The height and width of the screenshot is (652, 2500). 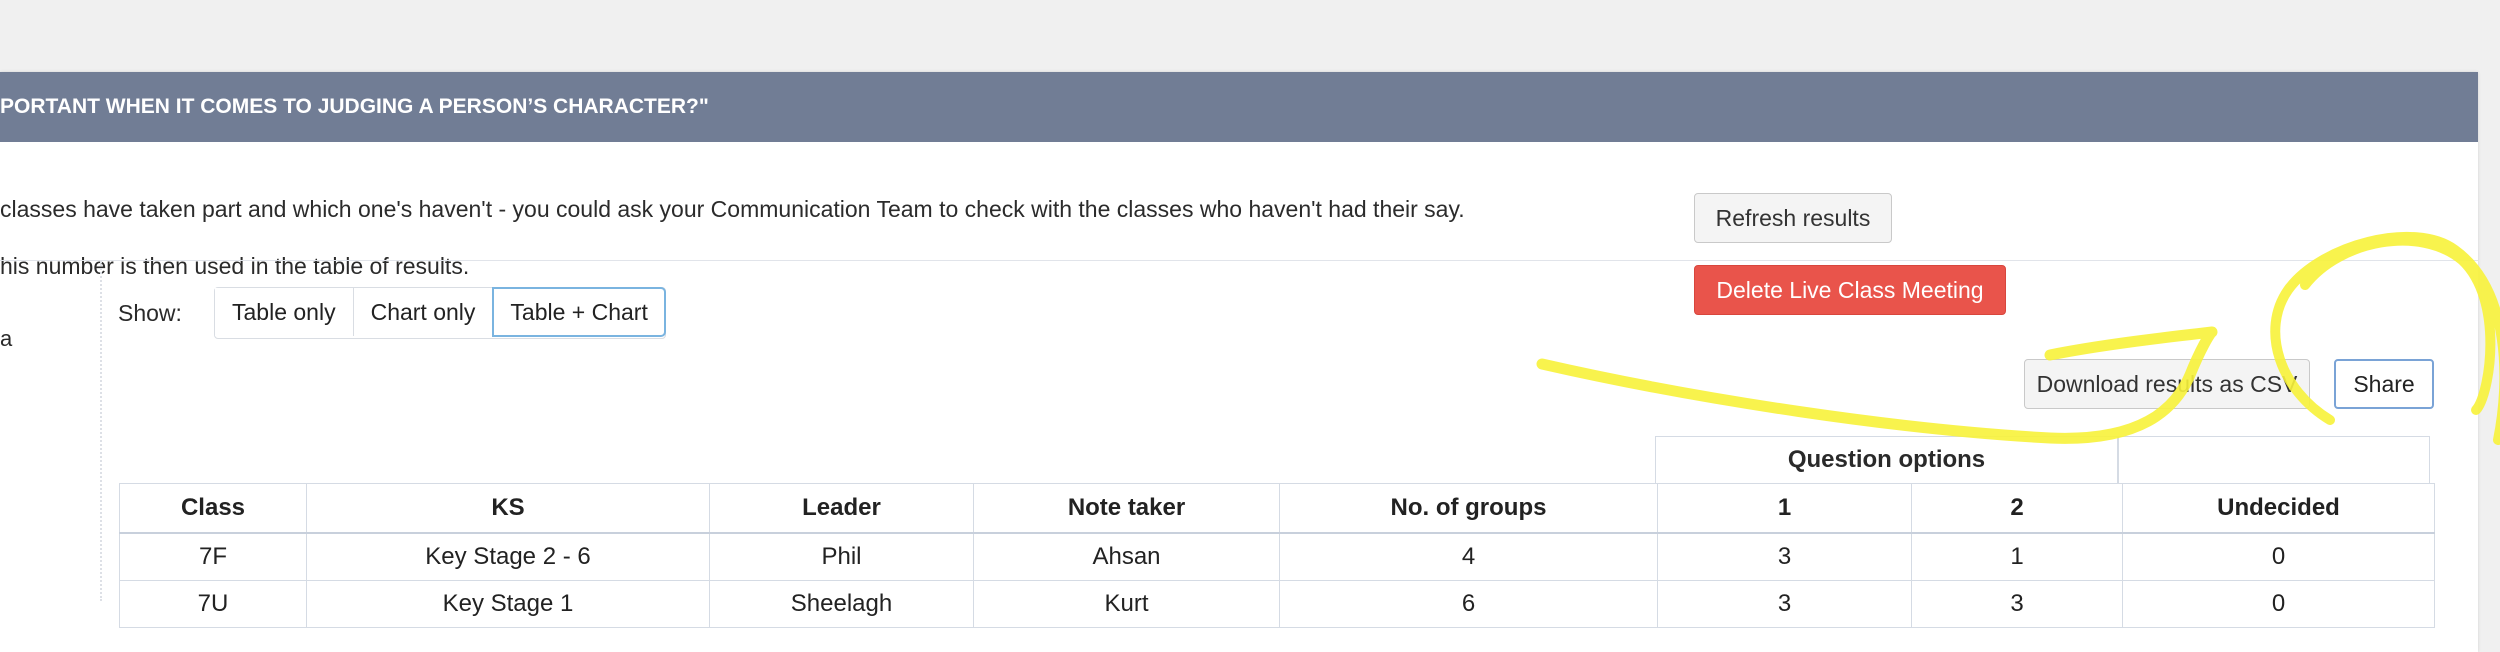 I want to click on question-options-header: Question options, so click(x=1886, y=459).